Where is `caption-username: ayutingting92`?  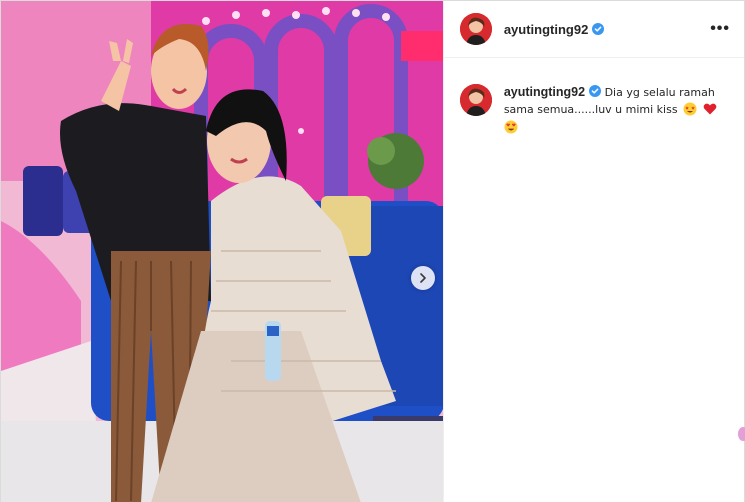
caption-username: ayutingting92 is located at coordinates (544, 92).